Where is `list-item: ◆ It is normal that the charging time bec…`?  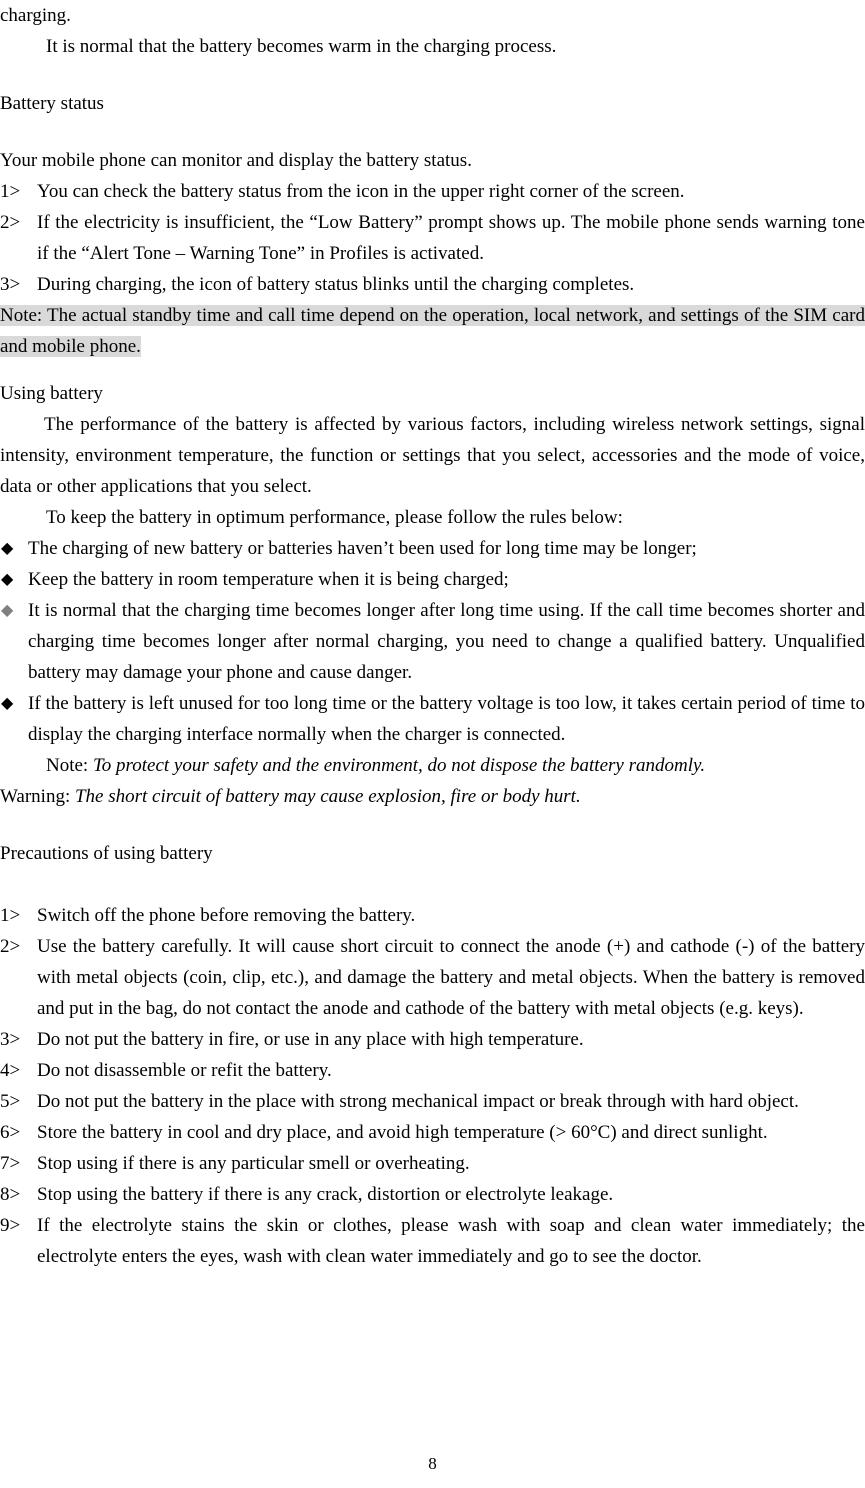
list-item: ◆ It is normal that the charging time bec… is located at coordinates (432, 641).